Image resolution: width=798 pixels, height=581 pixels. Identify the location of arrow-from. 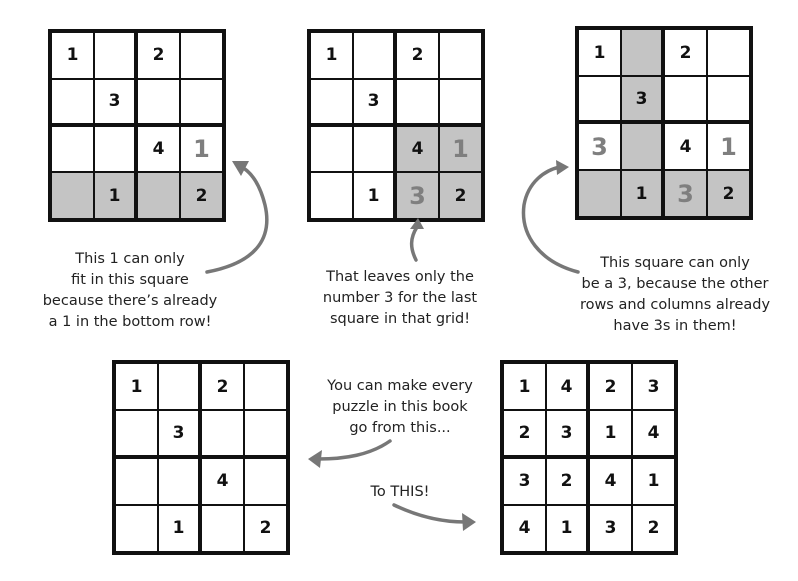
(354, 450).